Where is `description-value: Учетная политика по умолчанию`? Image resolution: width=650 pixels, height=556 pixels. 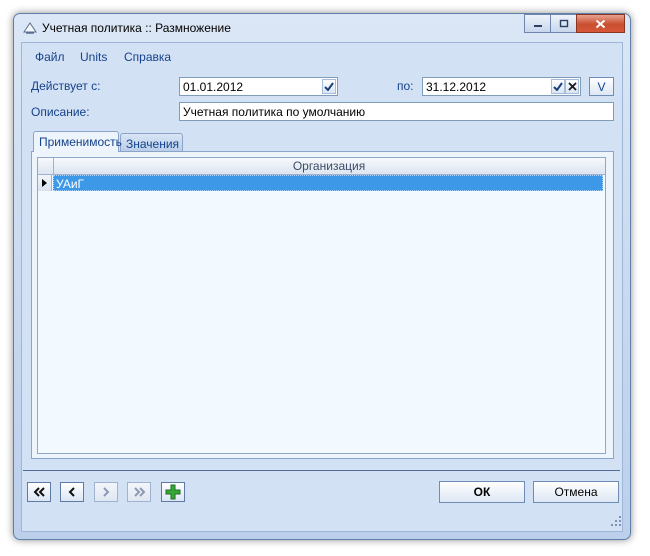 description-value: Учетная политика по умолчанию is located at coordinates (274, 112).